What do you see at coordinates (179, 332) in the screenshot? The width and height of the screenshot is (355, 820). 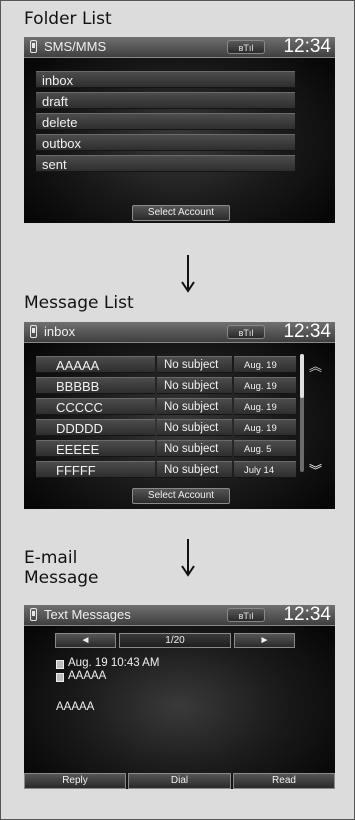 I see `status-bar: inbox ʙTıl 12:34` at bounding box center [179, 332].